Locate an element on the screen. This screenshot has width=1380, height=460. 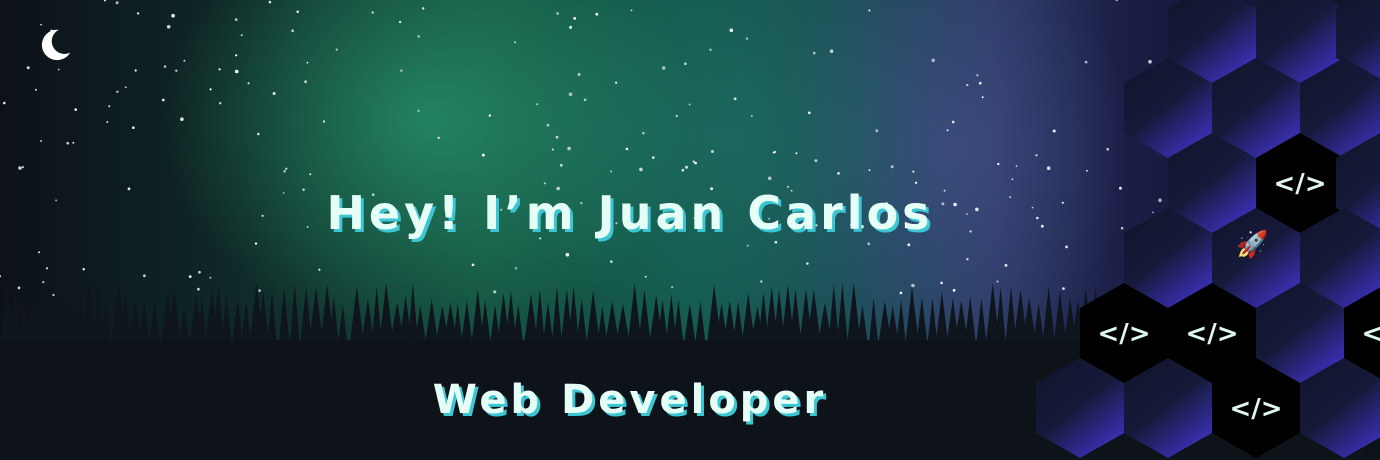
role-subtitle: Web Developer is located at coordinates (630, 400).